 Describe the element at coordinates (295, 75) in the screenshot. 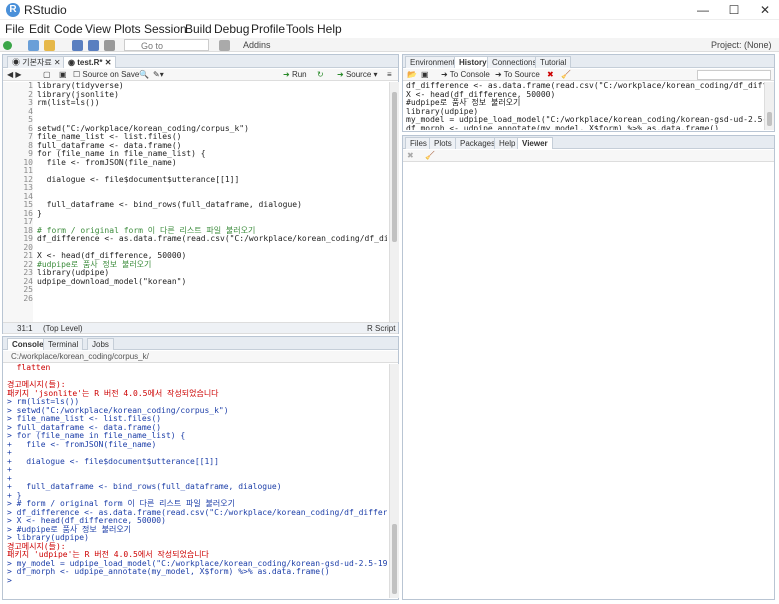

I see `run-button: ➜ Run` at that location.